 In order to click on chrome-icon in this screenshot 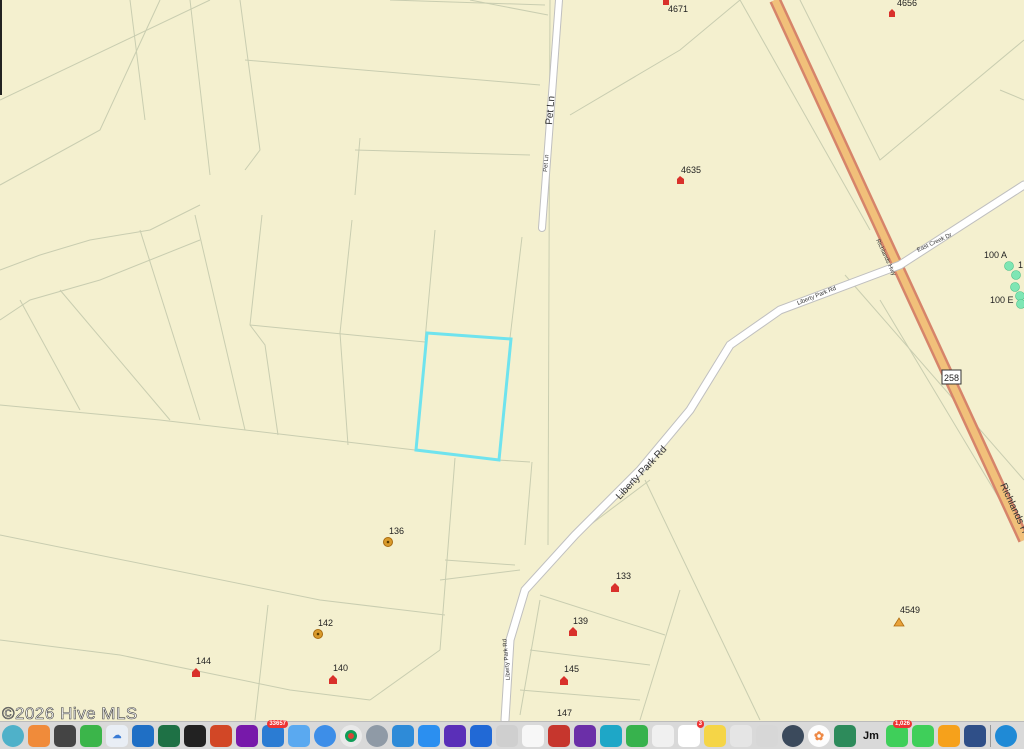, I will do `click(351, 735)`.